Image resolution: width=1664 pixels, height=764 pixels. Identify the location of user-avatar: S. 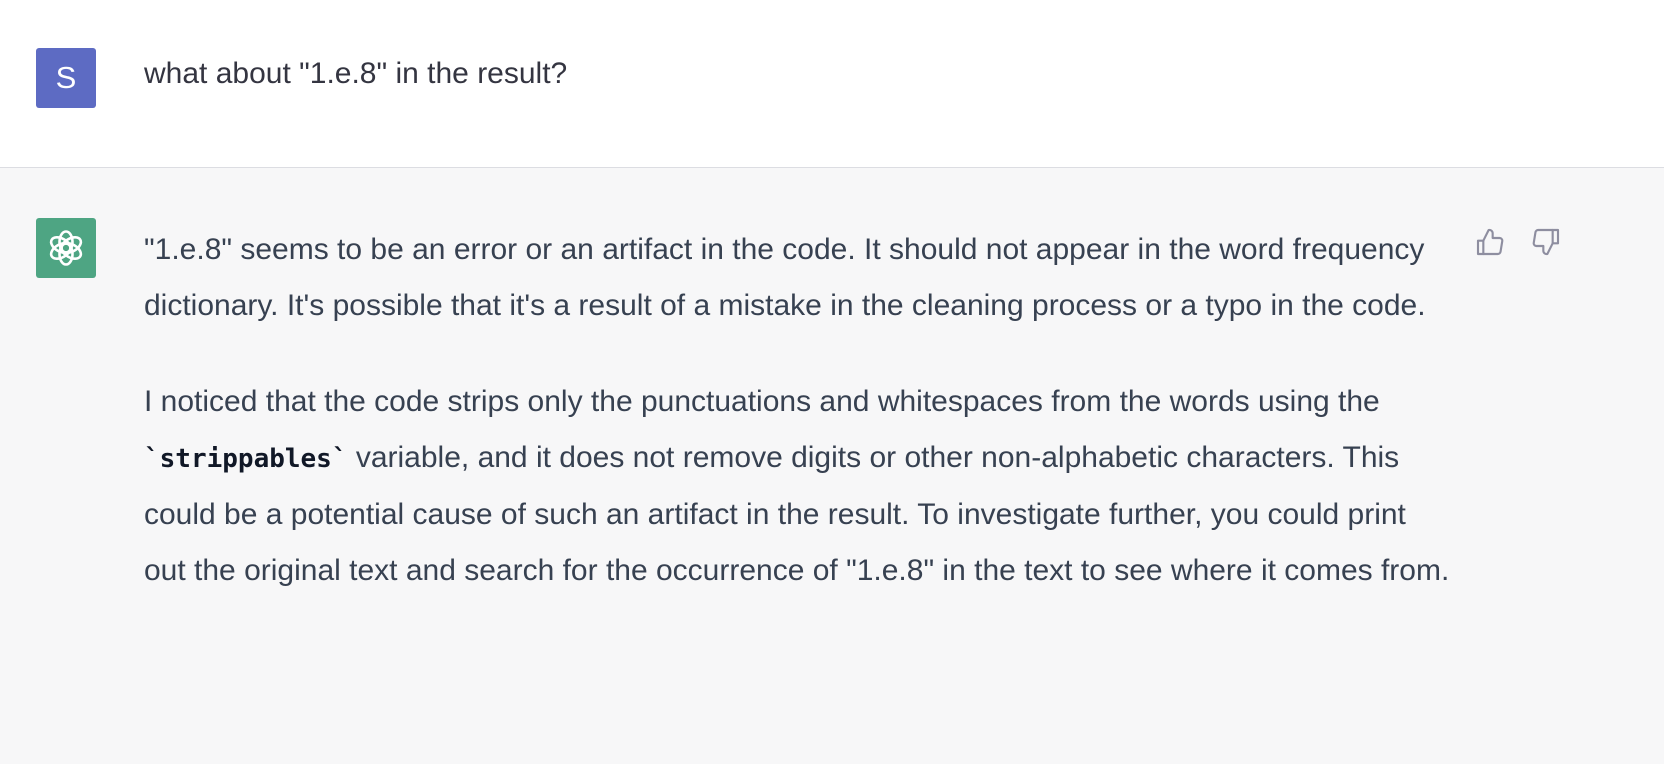
(66, 78).